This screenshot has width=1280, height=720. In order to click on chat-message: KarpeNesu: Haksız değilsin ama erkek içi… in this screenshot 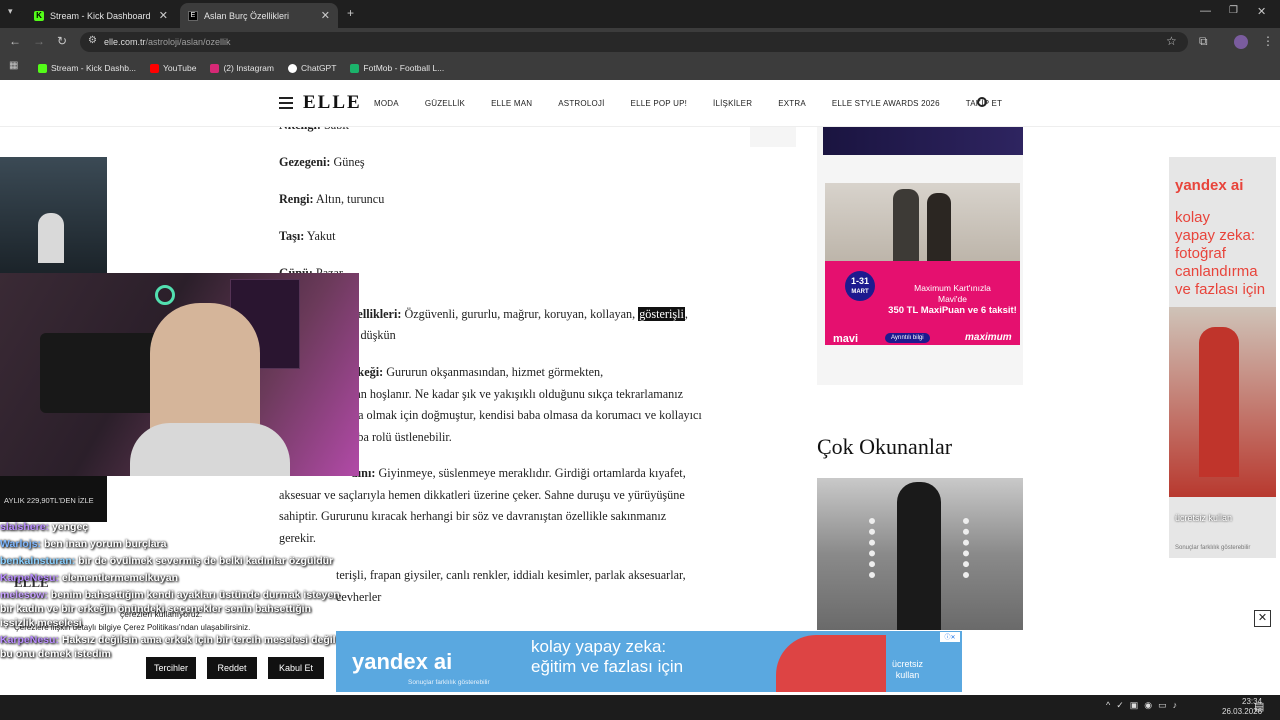, I will do `click(168, 647)`.